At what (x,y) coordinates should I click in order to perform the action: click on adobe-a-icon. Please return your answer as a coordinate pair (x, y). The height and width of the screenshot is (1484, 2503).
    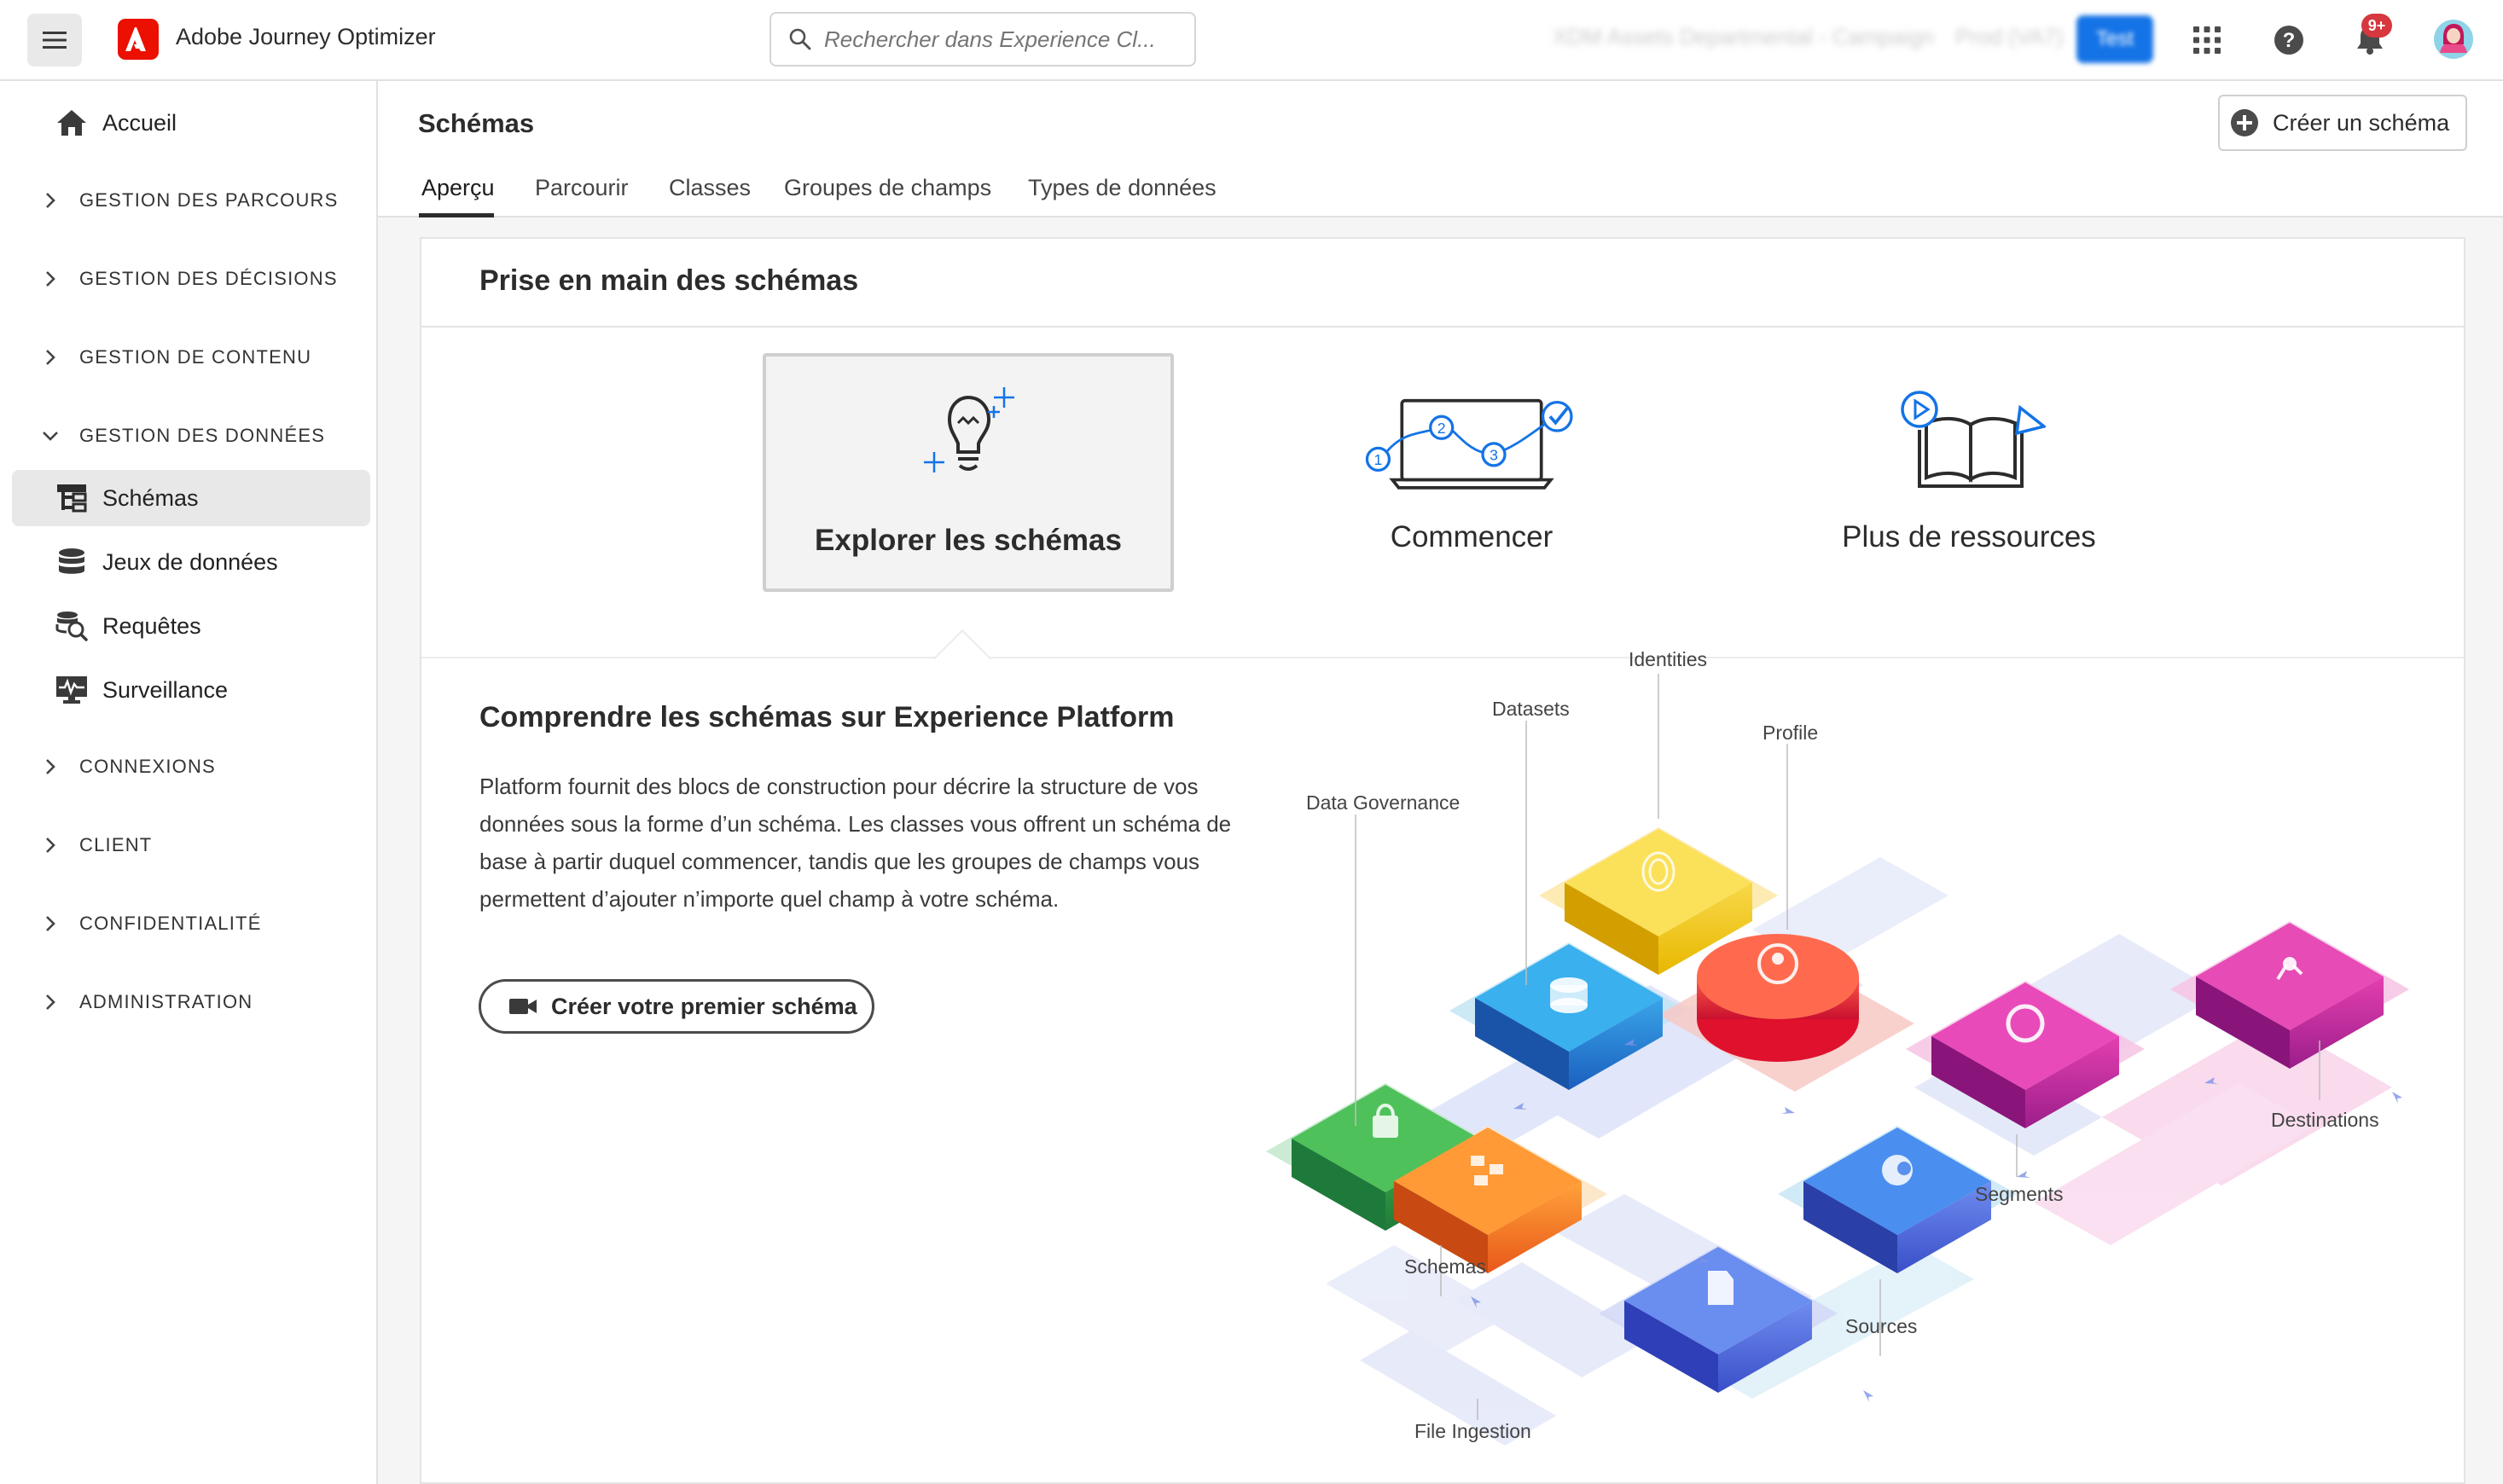
    Looking at the image, I should click on (135, 39).